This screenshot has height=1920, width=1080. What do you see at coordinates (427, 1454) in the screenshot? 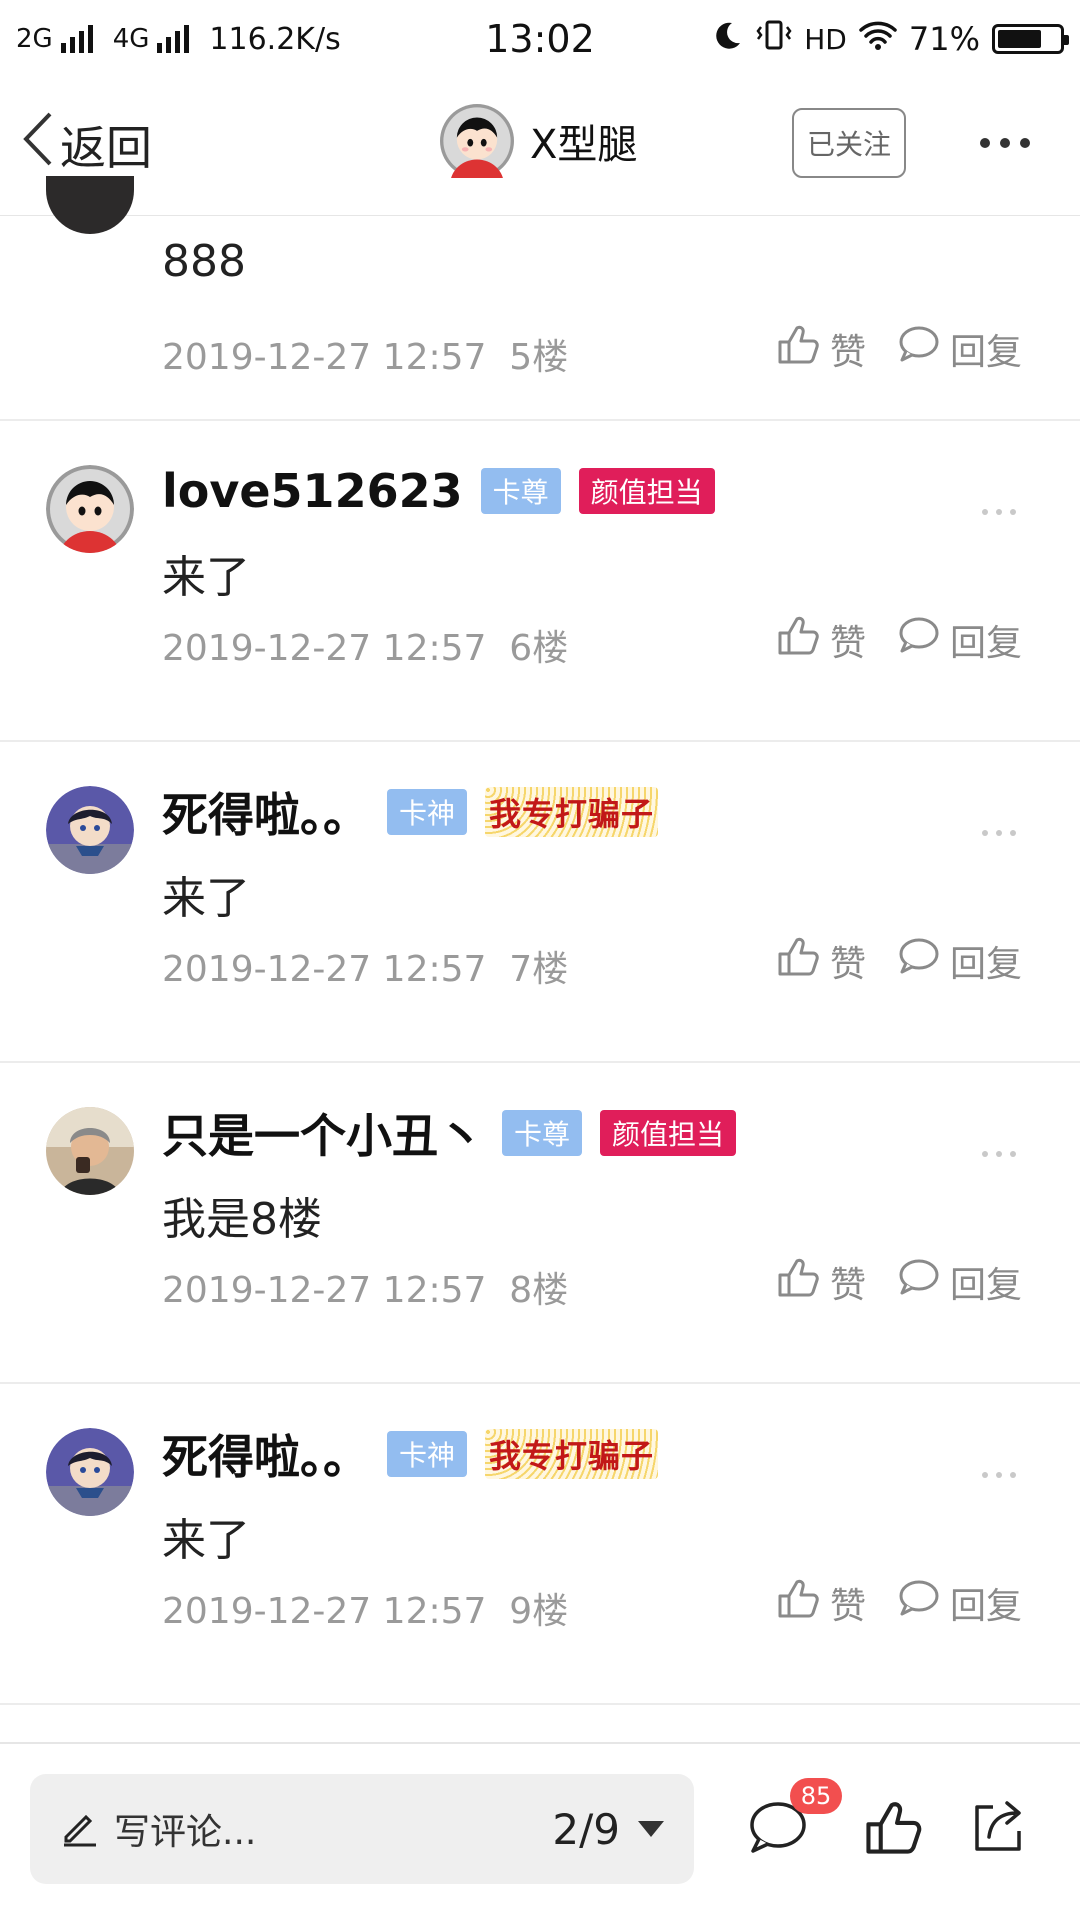
I see `level-badge: 卡神` at bounding box center [427, 1454].